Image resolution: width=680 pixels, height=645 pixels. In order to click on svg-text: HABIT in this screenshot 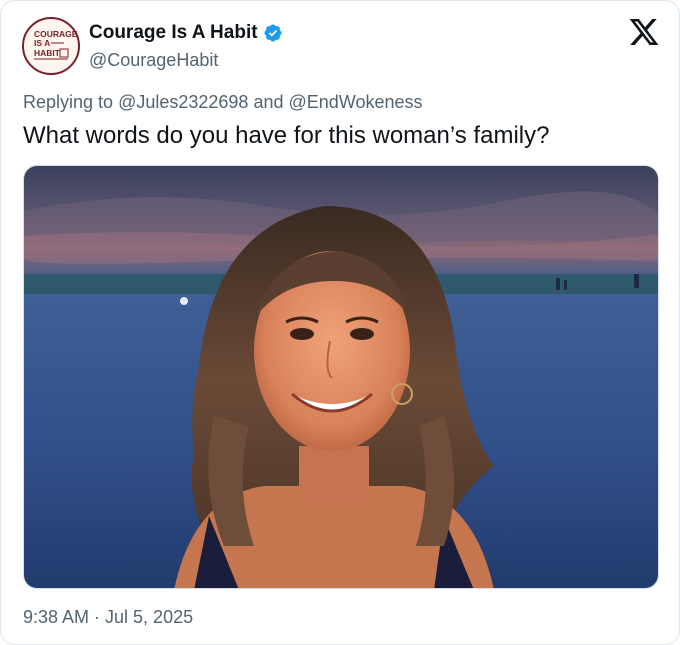, I will do `click(47, 53)`.